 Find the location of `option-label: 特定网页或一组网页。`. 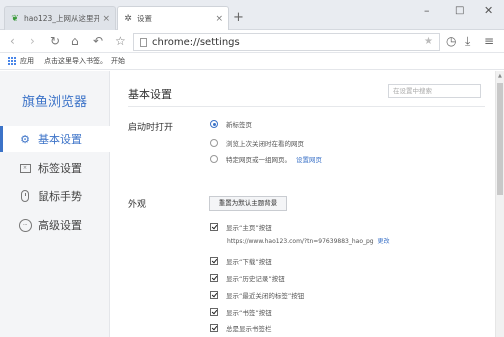

option-label: 特定网页或一组网页。 is located at coordinates (258, 160).